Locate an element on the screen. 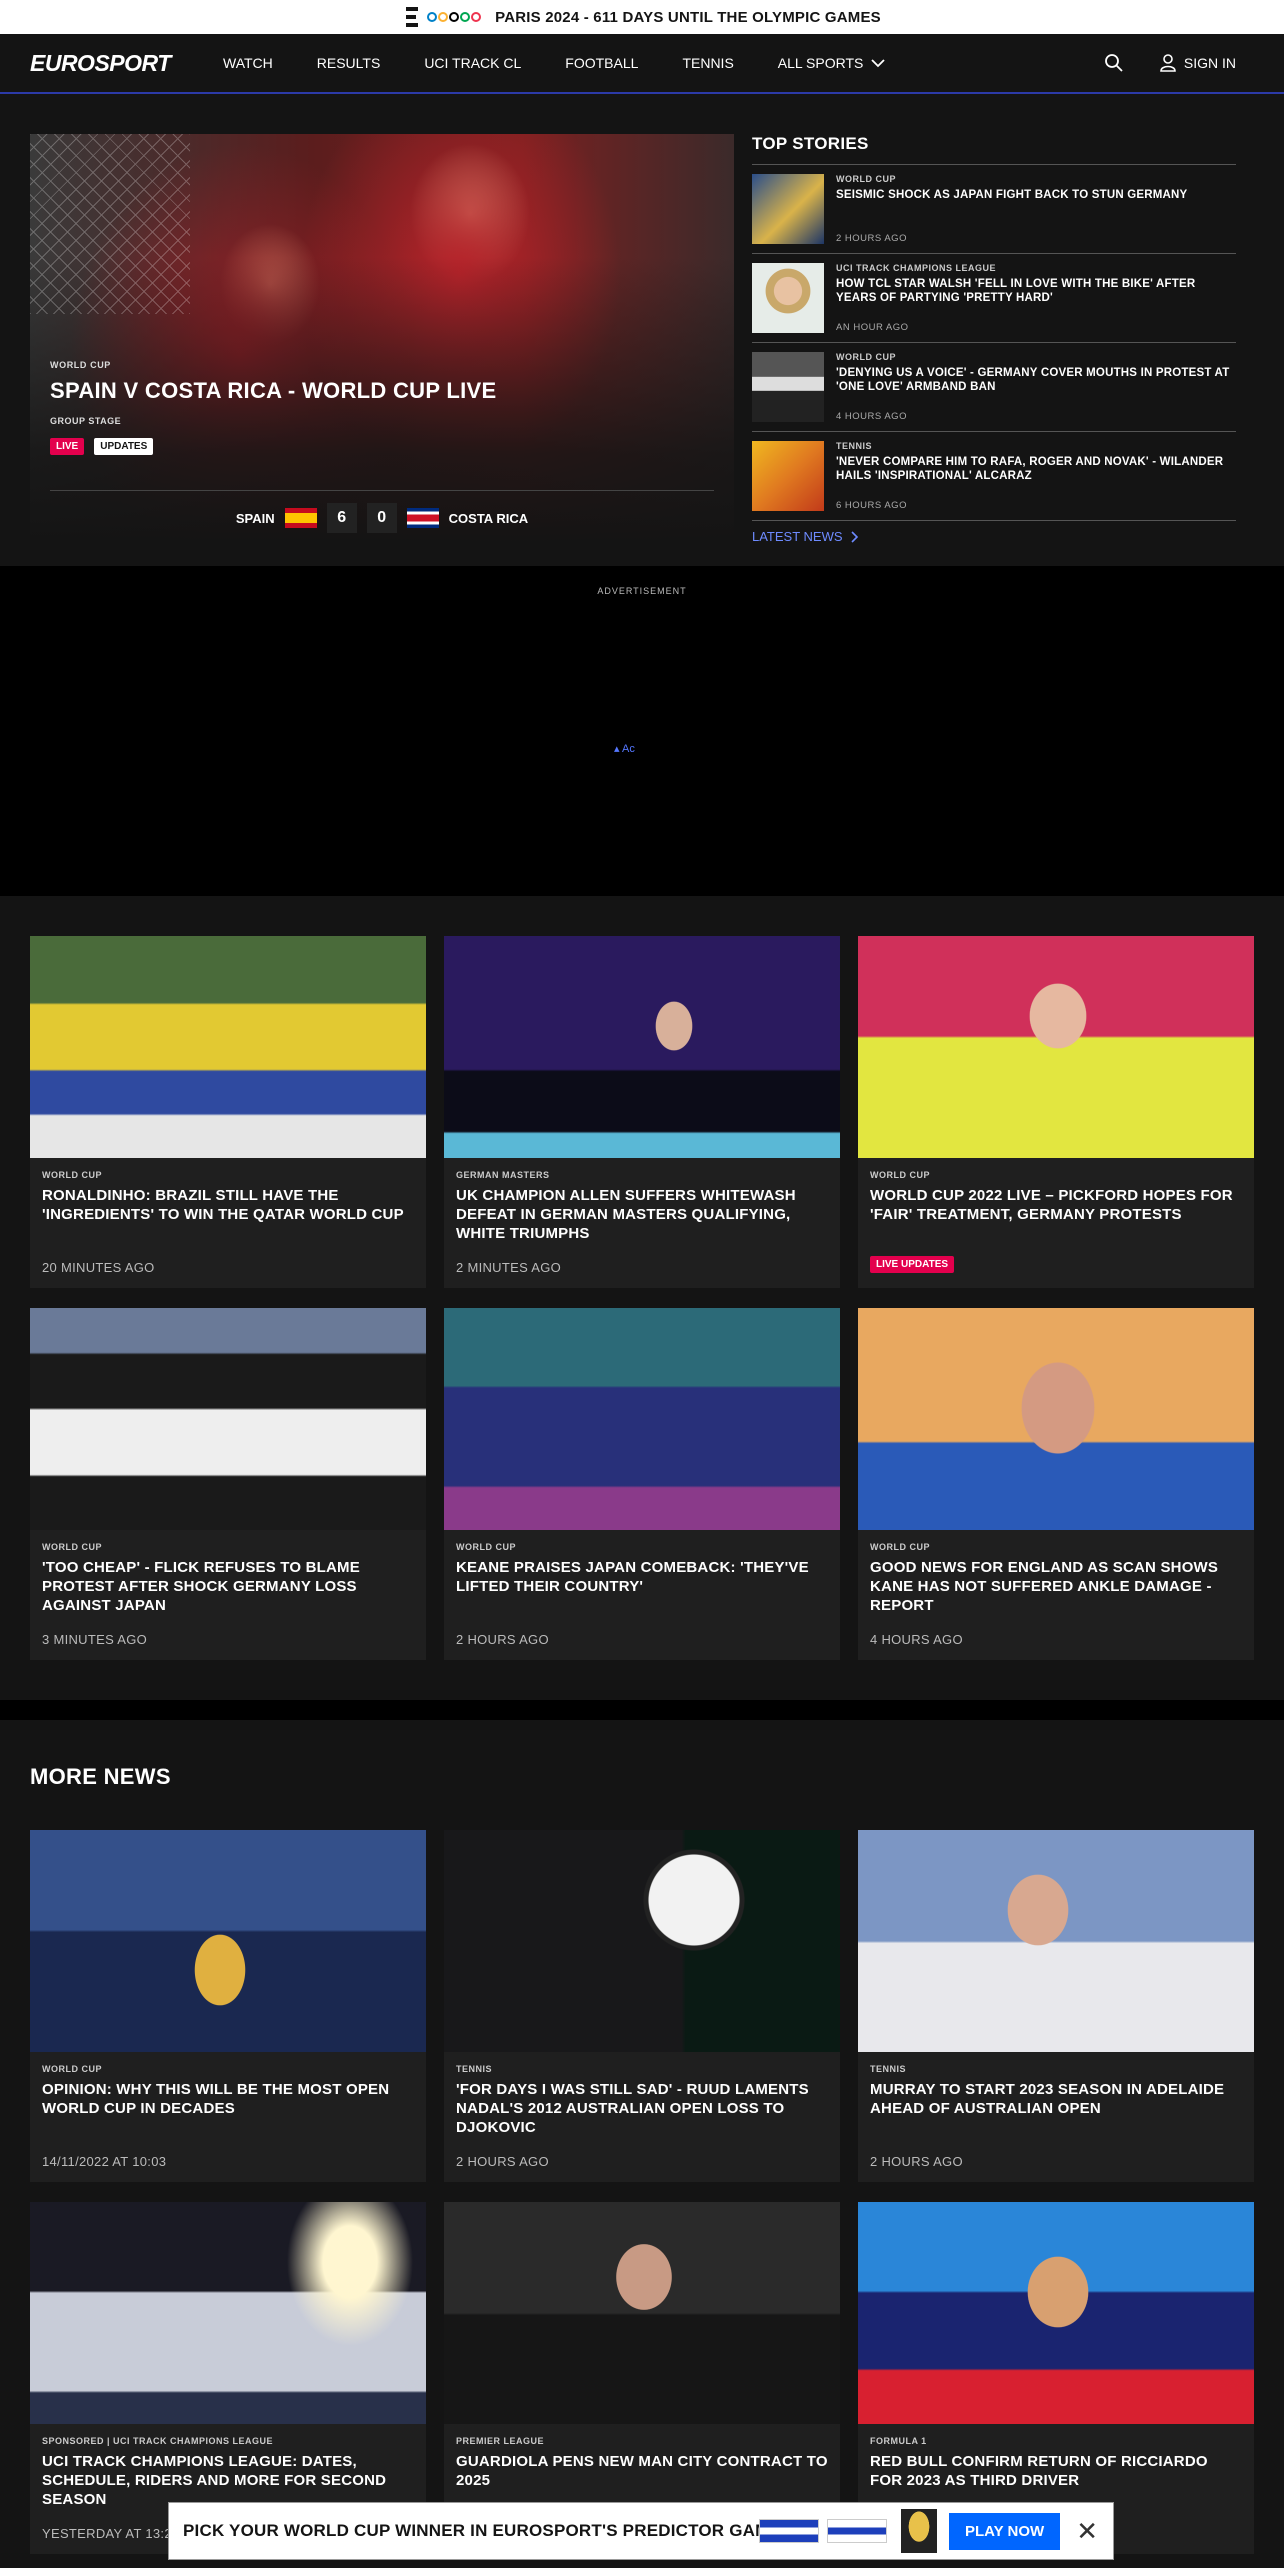 This screenshot has width=1284, height=2568. nav-item-results: RESULTS is located at coordinates (353, 63).